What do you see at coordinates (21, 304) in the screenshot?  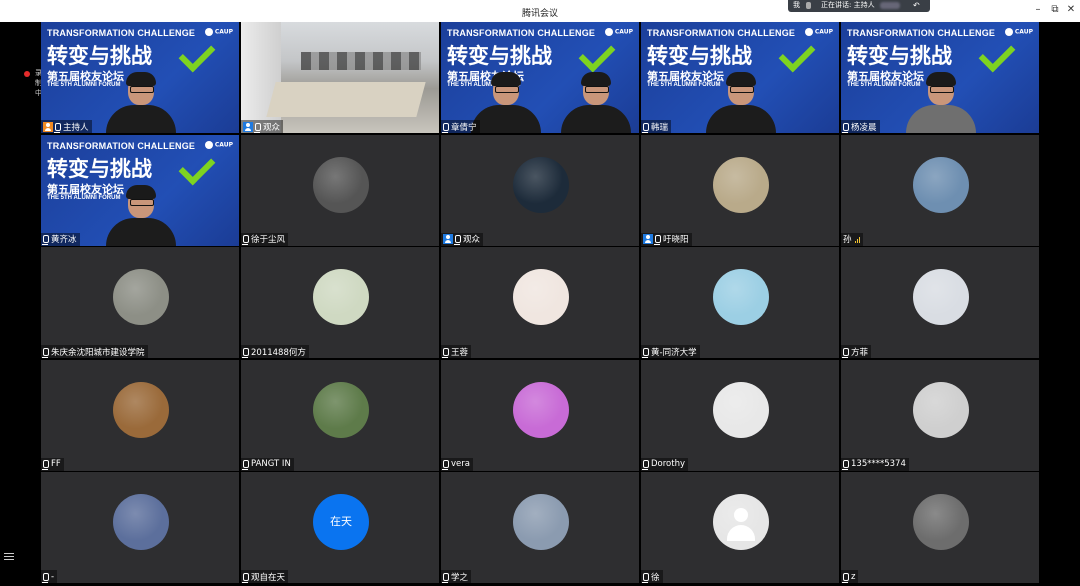 I see `left-strip: 录制中` at bounding box center [21, 304].